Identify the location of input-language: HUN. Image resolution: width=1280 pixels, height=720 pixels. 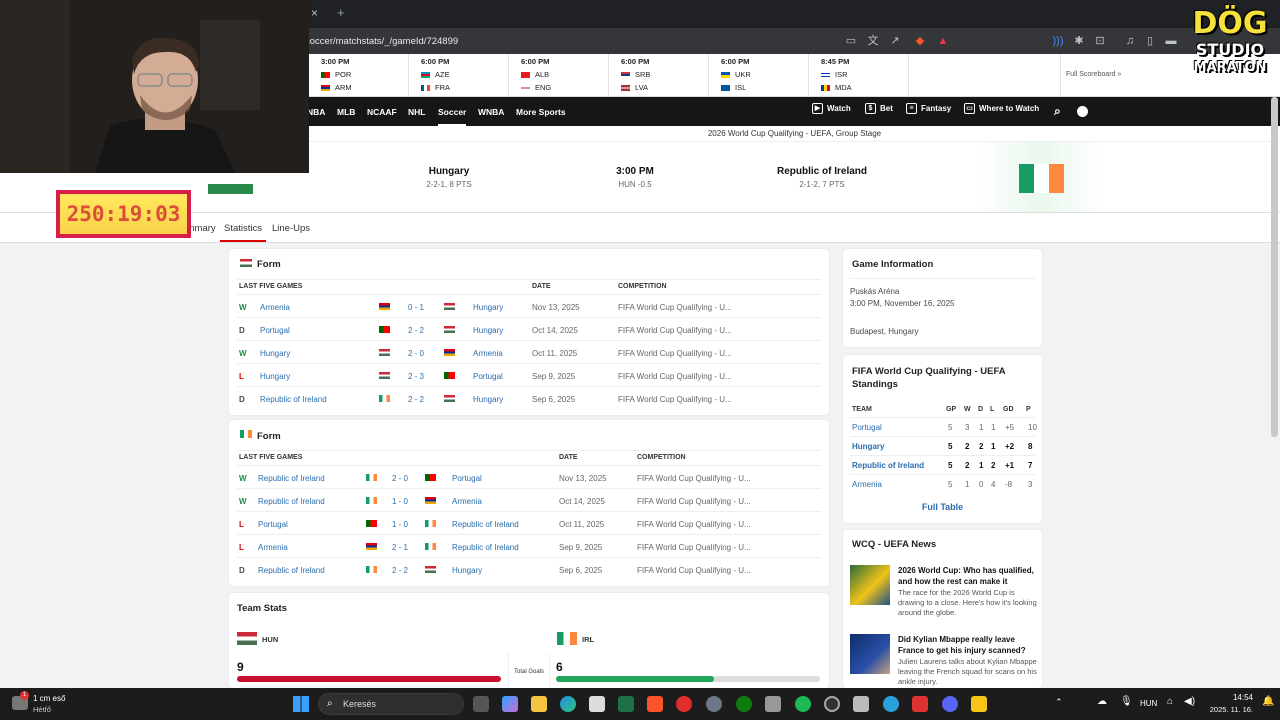
(1148, 703).